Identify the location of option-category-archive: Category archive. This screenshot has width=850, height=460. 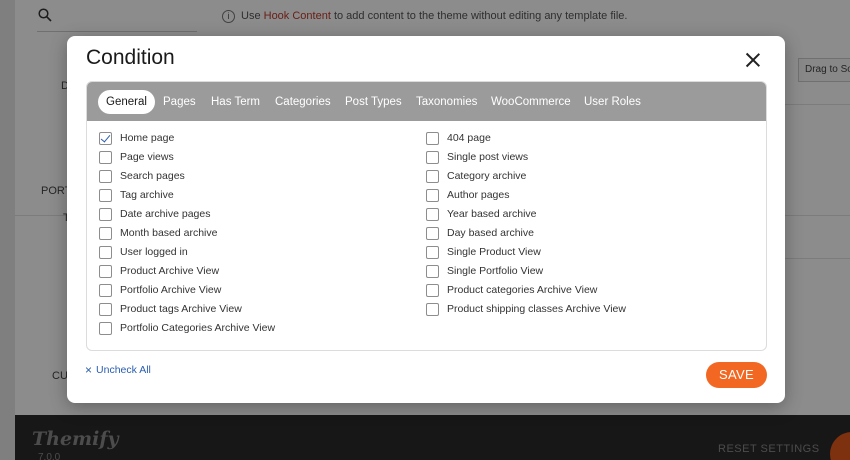
(476, 176).